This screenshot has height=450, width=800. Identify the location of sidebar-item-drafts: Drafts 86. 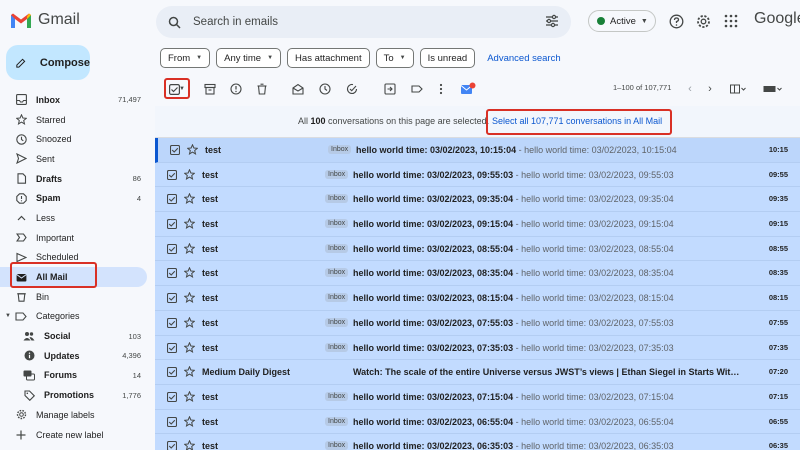
(77, 179).